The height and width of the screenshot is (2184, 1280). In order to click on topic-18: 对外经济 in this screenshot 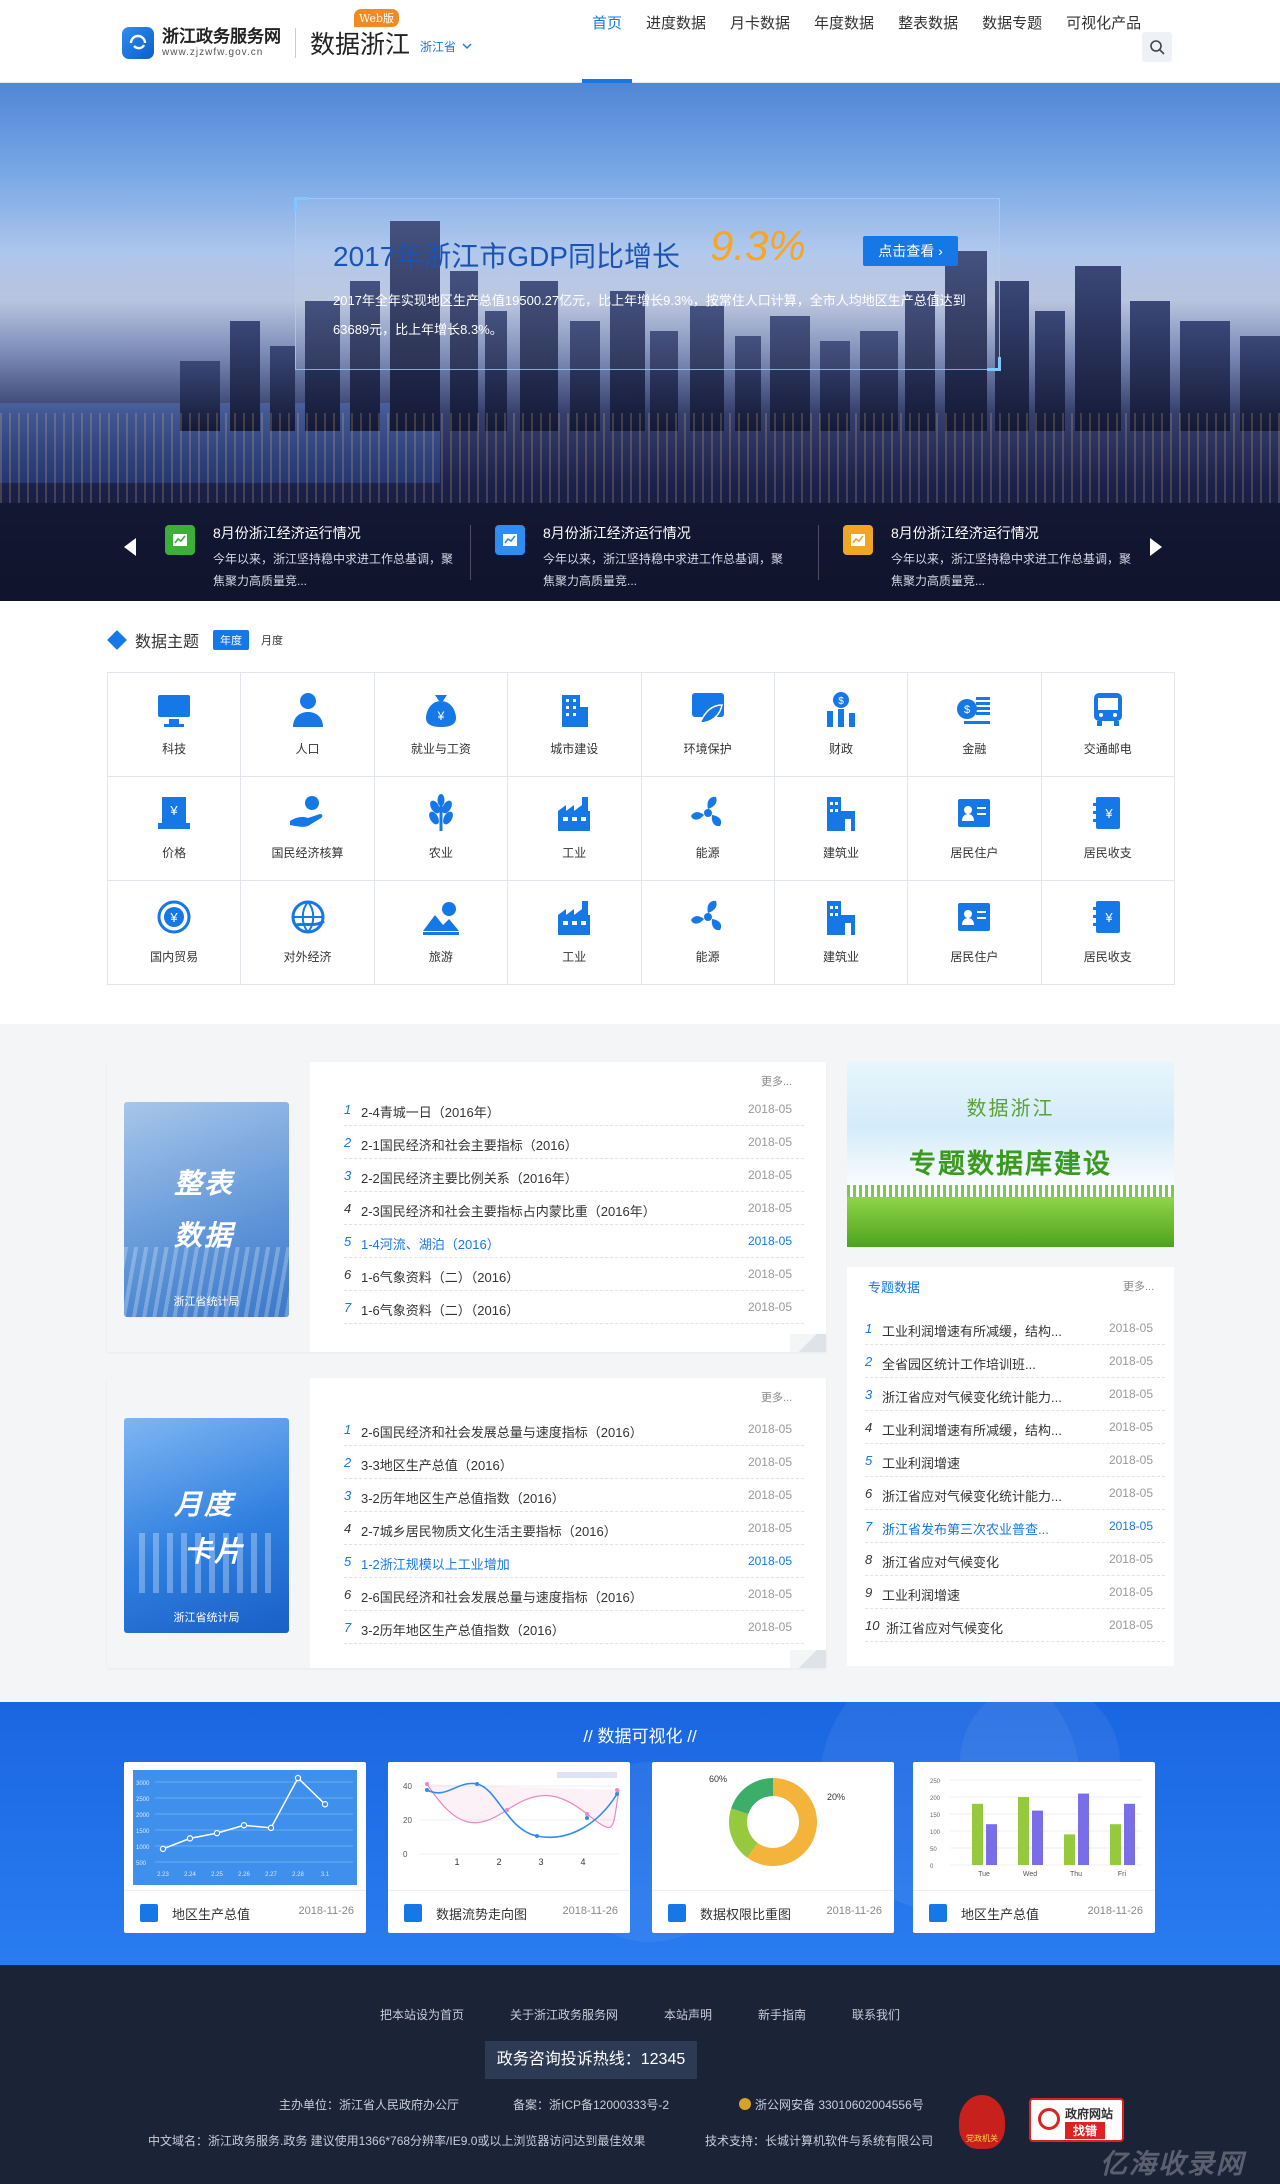, I will do `click(308, 933)`.